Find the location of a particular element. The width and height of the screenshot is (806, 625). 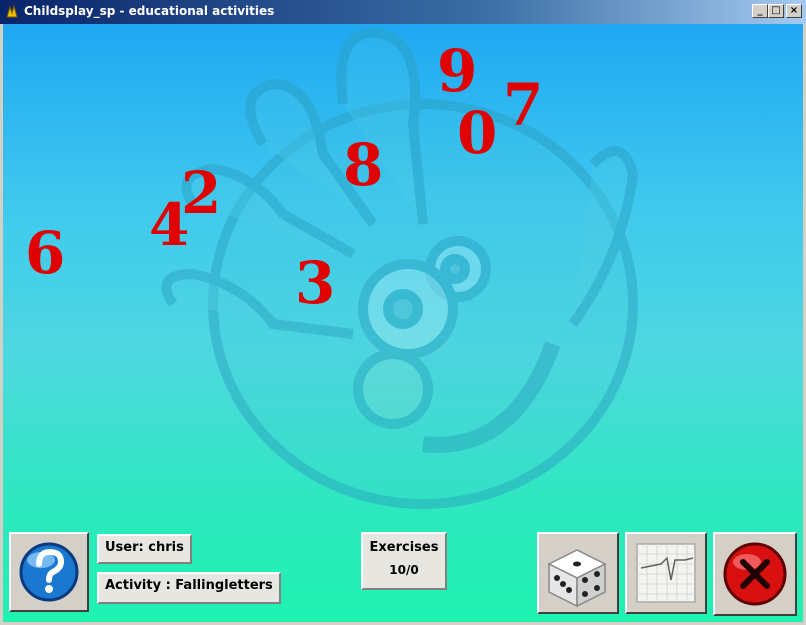

exercises-title: Exercises is located at coordinates (404, 547).